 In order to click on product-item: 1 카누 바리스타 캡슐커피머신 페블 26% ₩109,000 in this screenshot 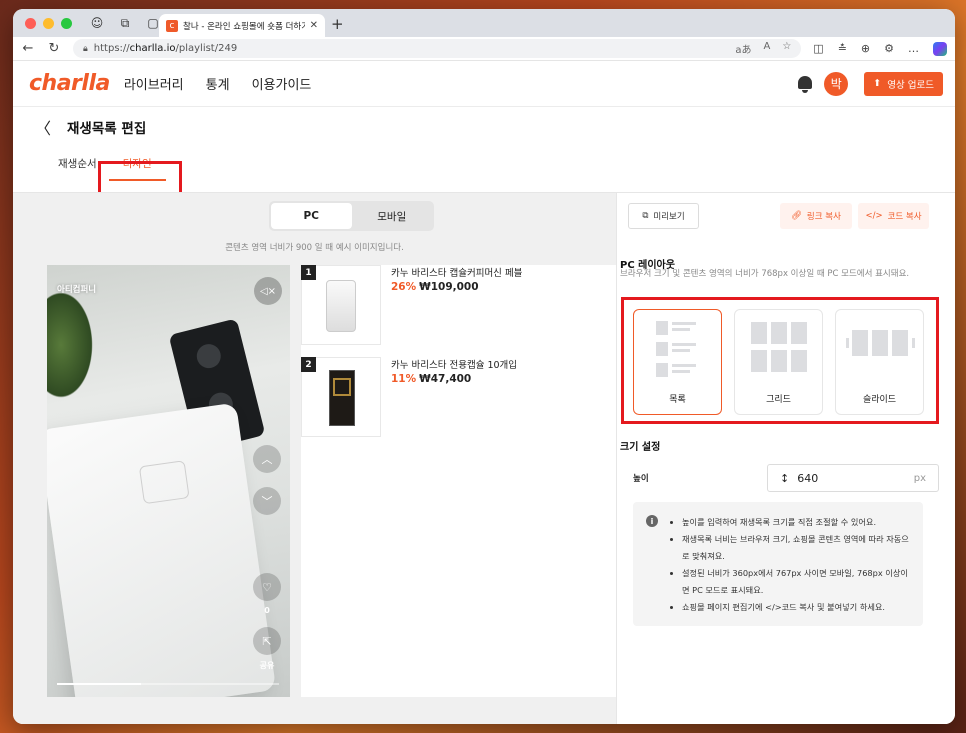, I will do `click(458, 306)`.